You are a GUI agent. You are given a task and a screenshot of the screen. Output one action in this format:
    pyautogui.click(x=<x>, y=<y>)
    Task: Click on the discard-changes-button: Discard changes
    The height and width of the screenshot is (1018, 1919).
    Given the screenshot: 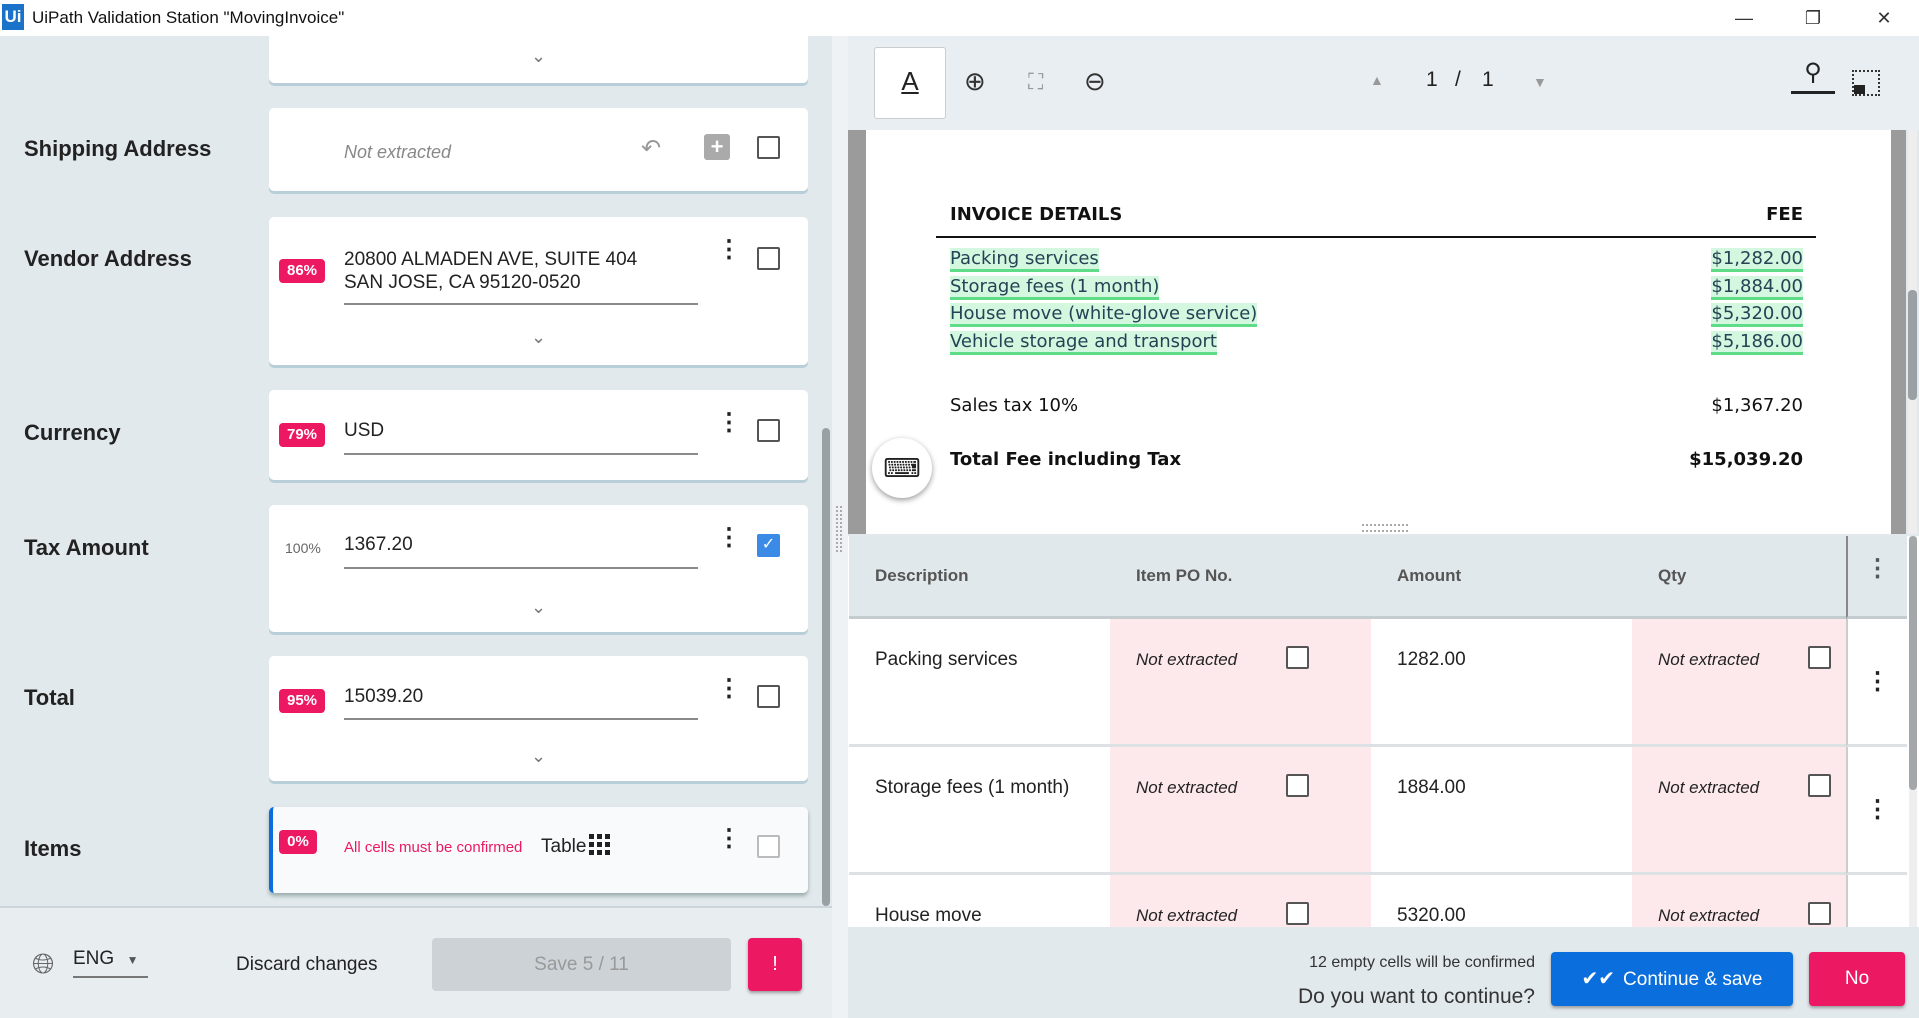 What is the action you would take?
    pyautogui.click(x=307, y=965)
    